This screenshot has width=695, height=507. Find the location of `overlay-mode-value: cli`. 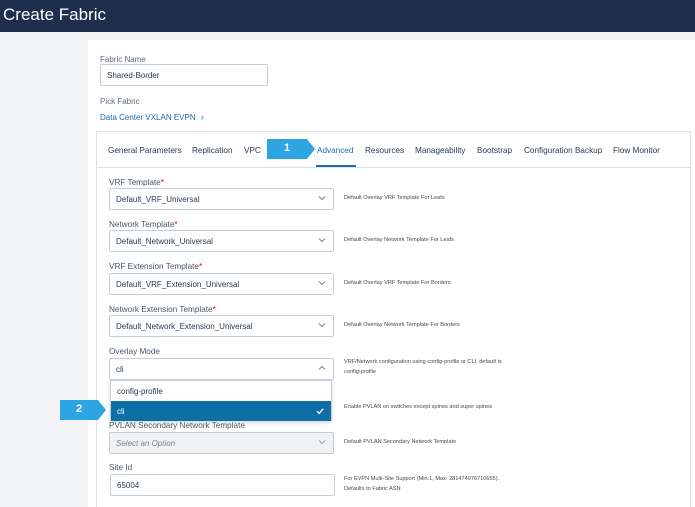

overlay-mode-value: cli is located at coordinates (120, 369).